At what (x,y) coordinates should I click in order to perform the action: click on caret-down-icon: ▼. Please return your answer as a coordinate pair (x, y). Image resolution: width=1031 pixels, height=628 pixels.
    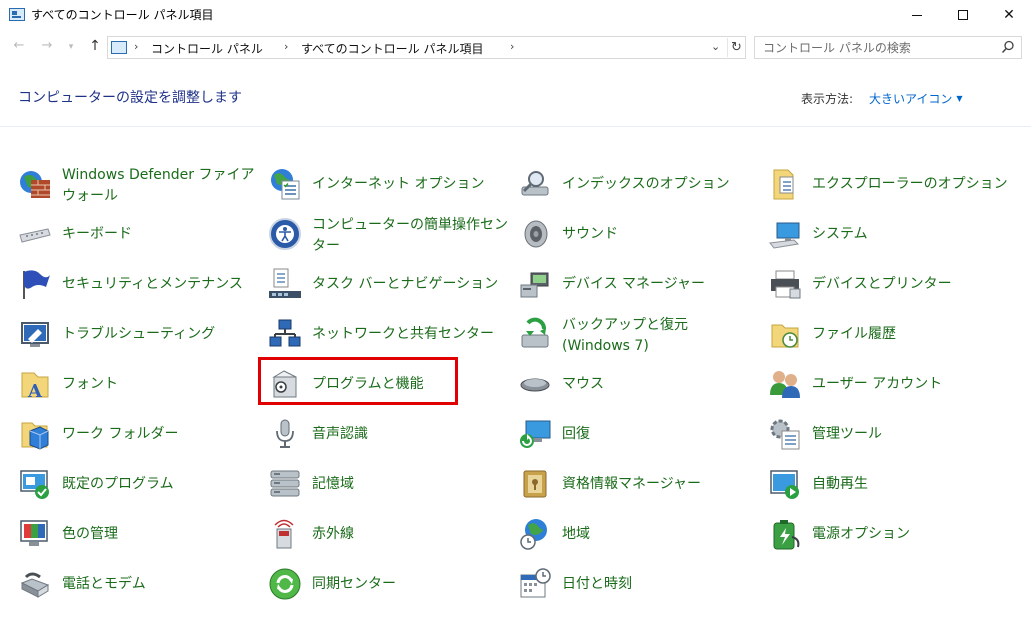
    Looking at the image, I should click on (959, 98).